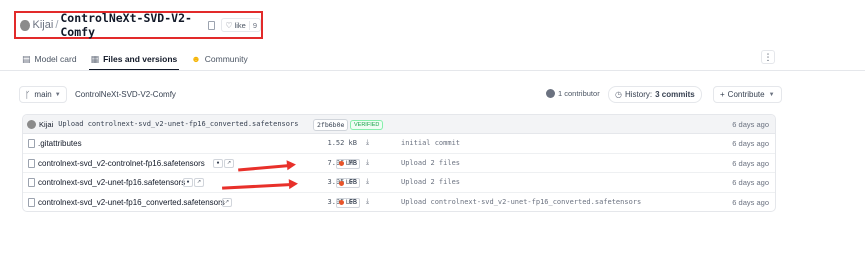 The height and width of the screenshot is (259, 865). I want to click on history-button: ◷ History: 3 commits, so click(655, 94).